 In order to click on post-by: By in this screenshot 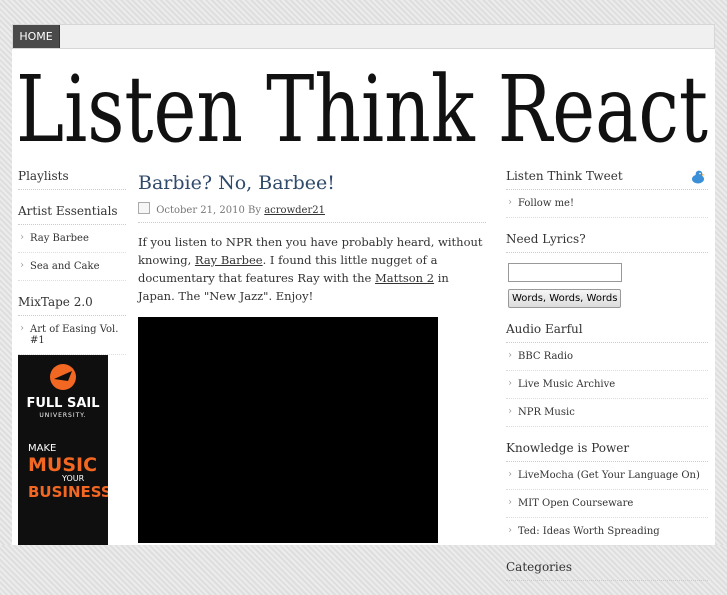, I will do `click(255, 210)`.